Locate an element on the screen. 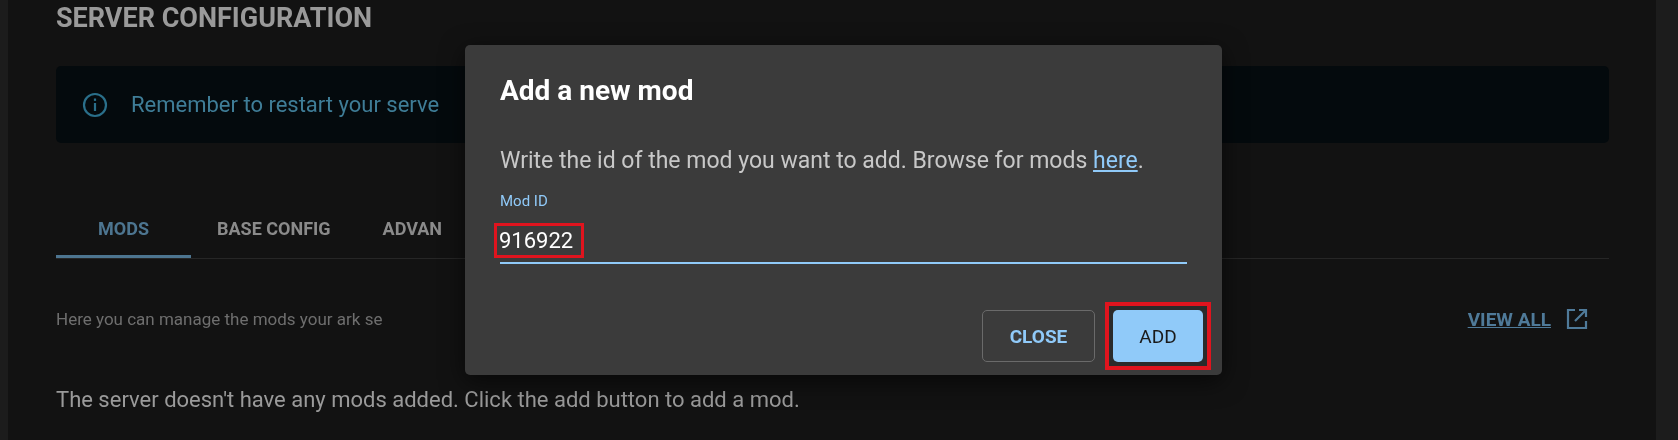  tab: ADVAN is located at coordinates (412, 229).